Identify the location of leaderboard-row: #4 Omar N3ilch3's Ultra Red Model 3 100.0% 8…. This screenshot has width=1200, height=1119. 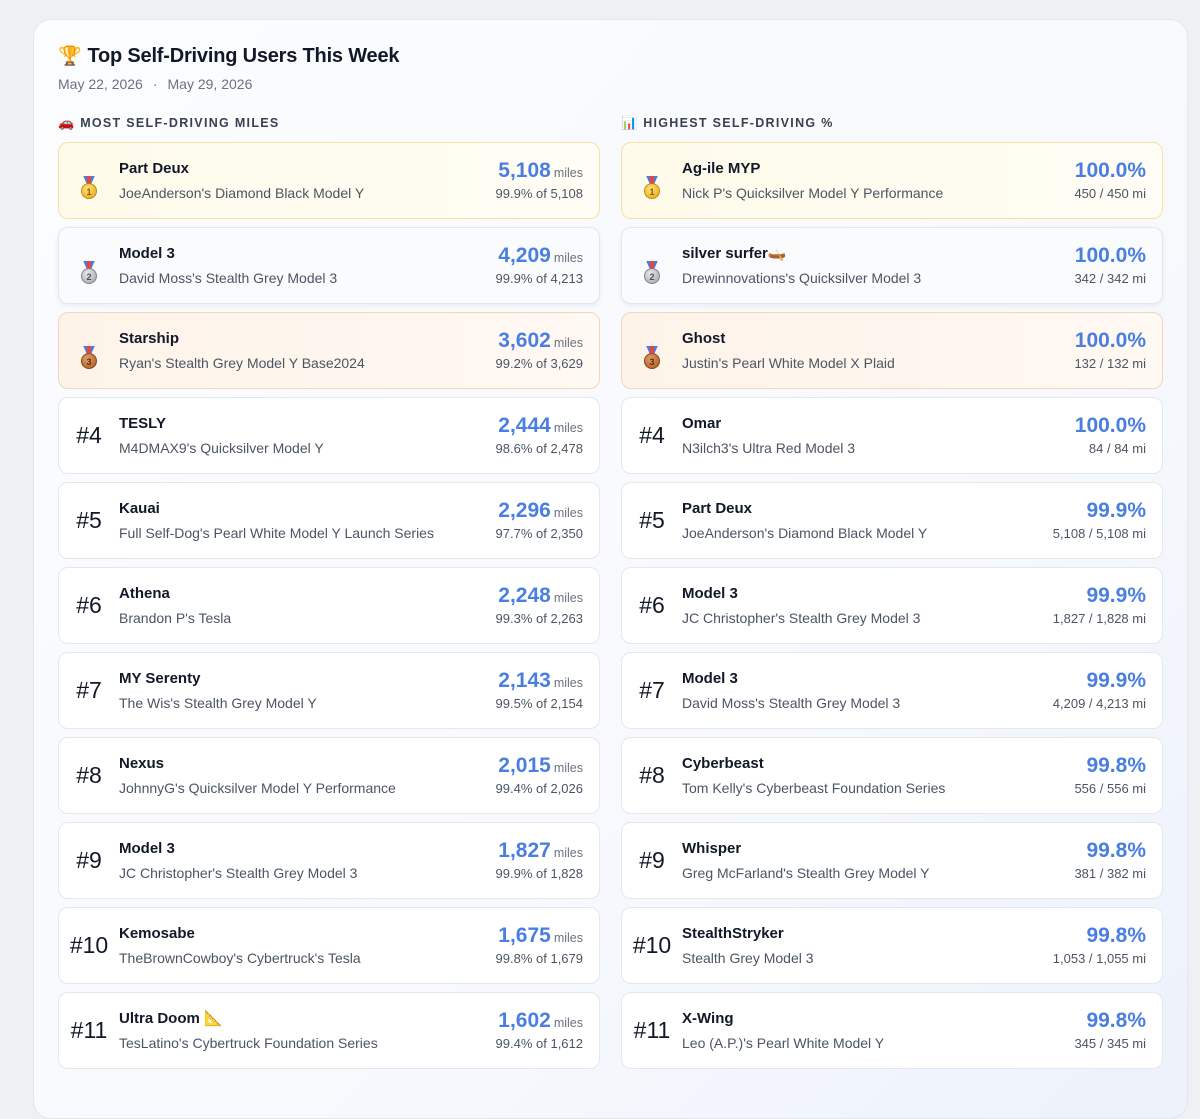
(892, 435).